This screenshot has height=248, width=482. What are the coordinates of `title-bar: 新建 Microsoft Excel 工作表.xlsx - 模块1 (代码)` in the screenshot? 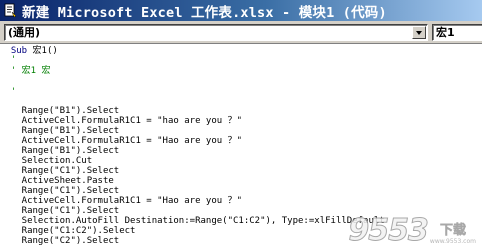 It's located at (241, 10).